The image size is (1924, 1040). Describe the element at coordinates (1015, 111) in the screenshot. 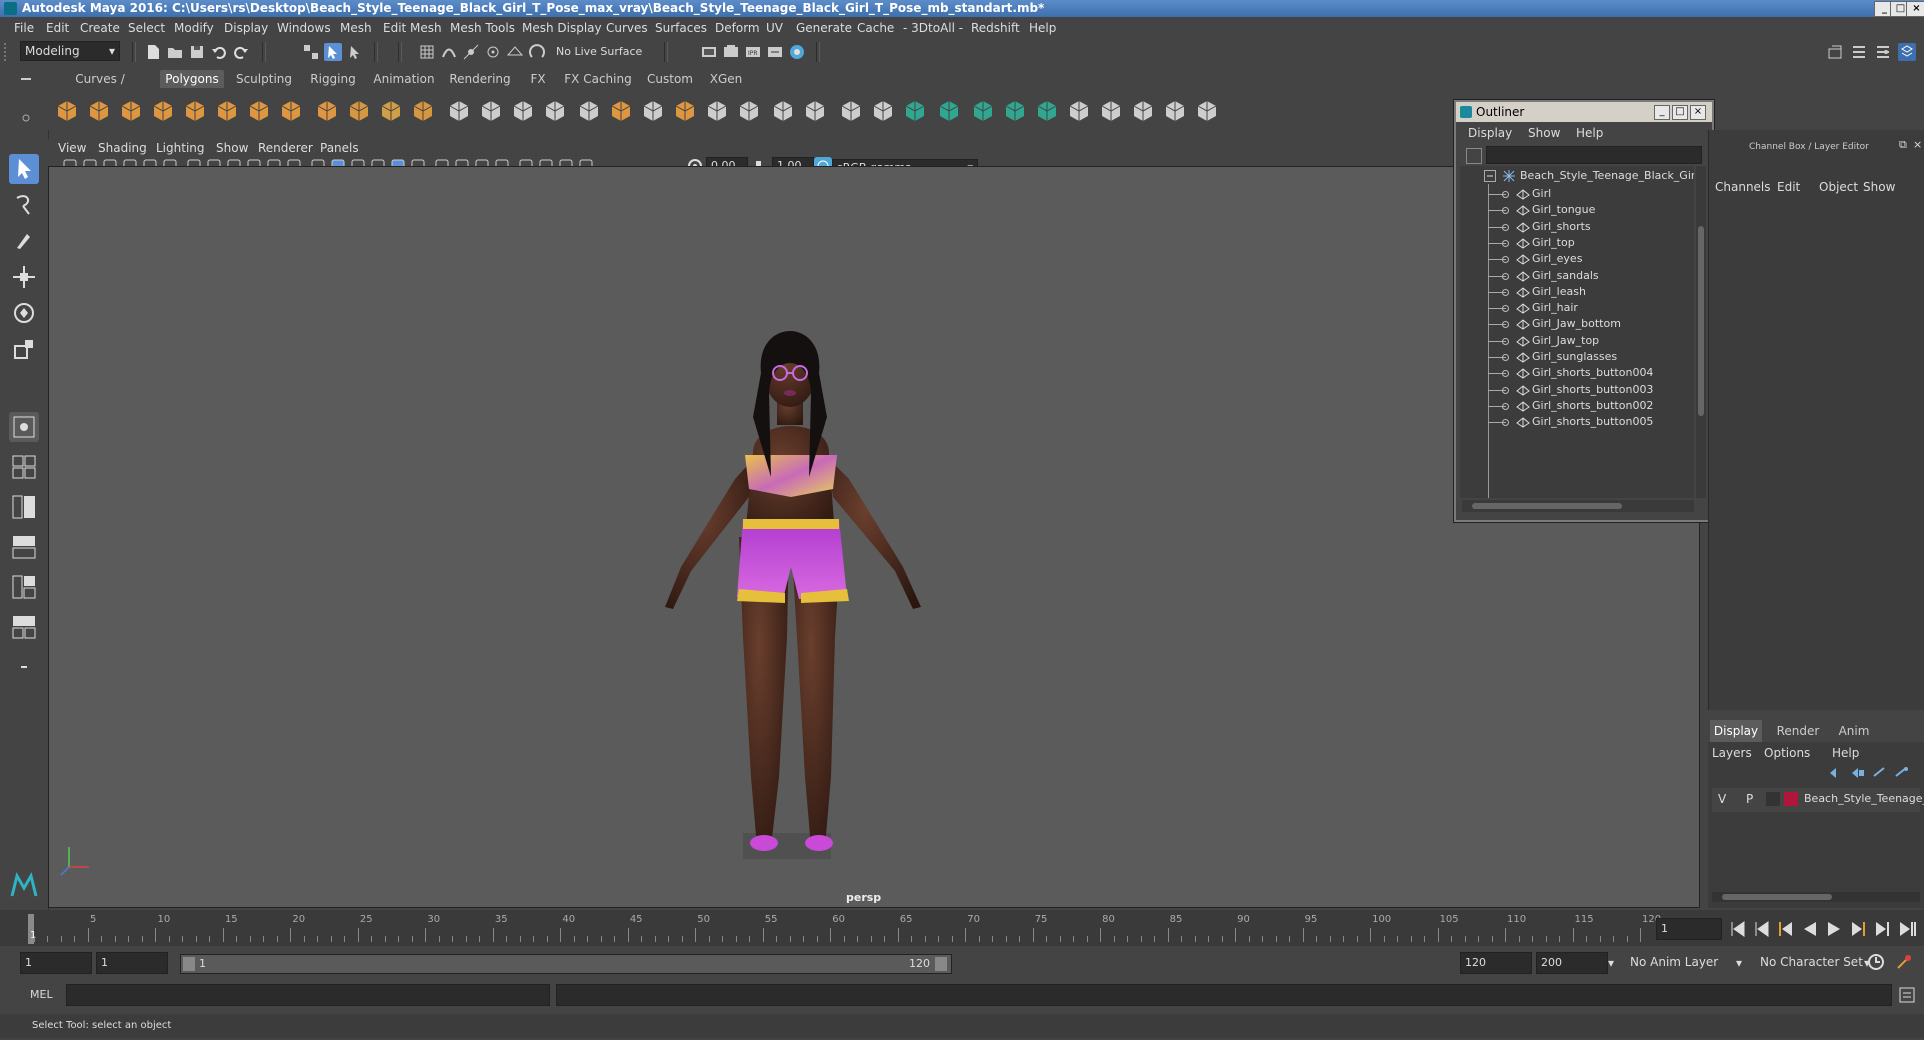

I see `automatic-mapping-icon` at that location.